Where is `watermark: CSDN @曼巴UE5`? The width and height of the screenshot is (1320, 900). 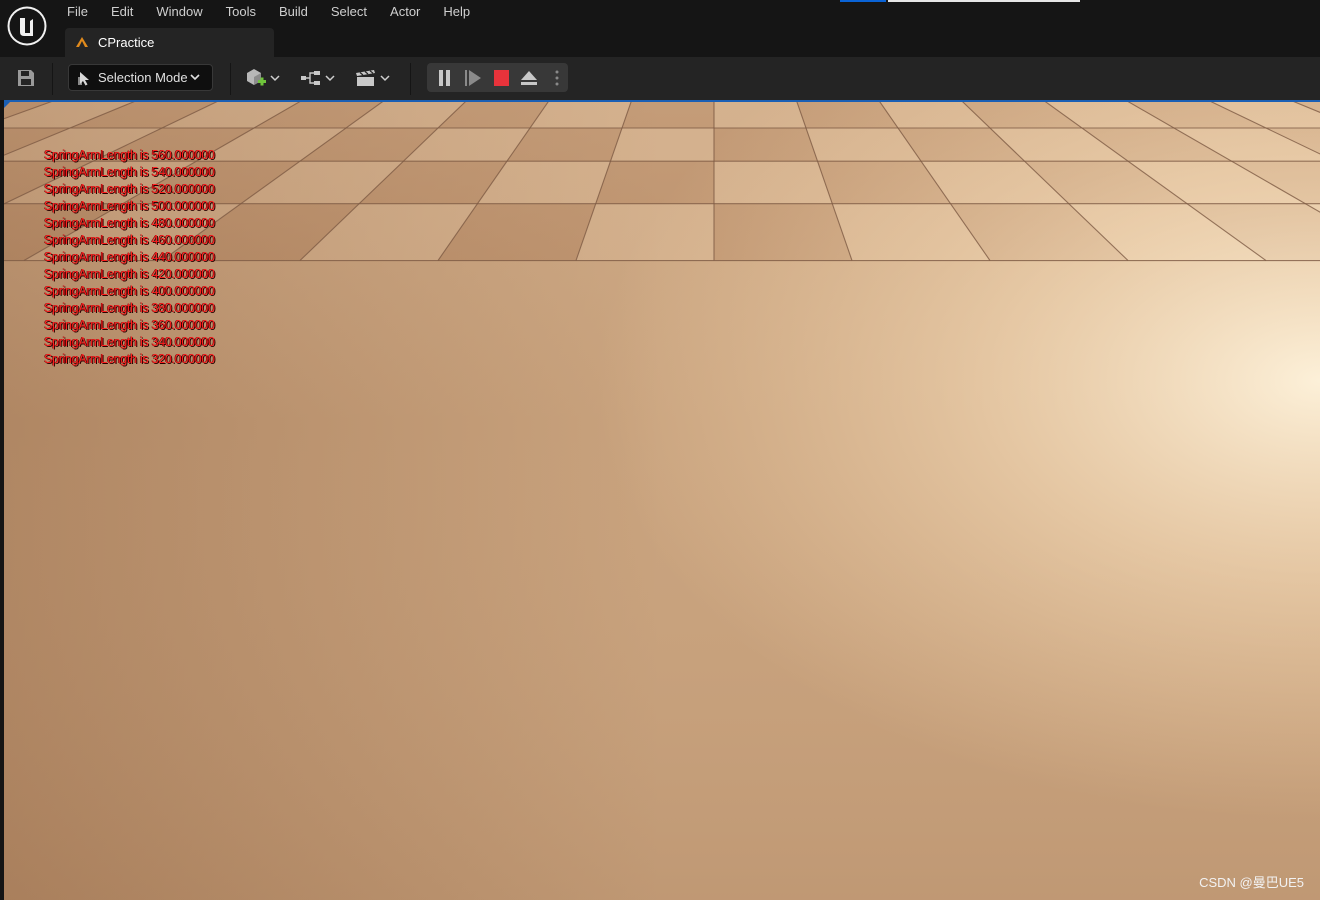
watermark: CSDN @曼巴UE5 is located at coordinates (1251, 882).